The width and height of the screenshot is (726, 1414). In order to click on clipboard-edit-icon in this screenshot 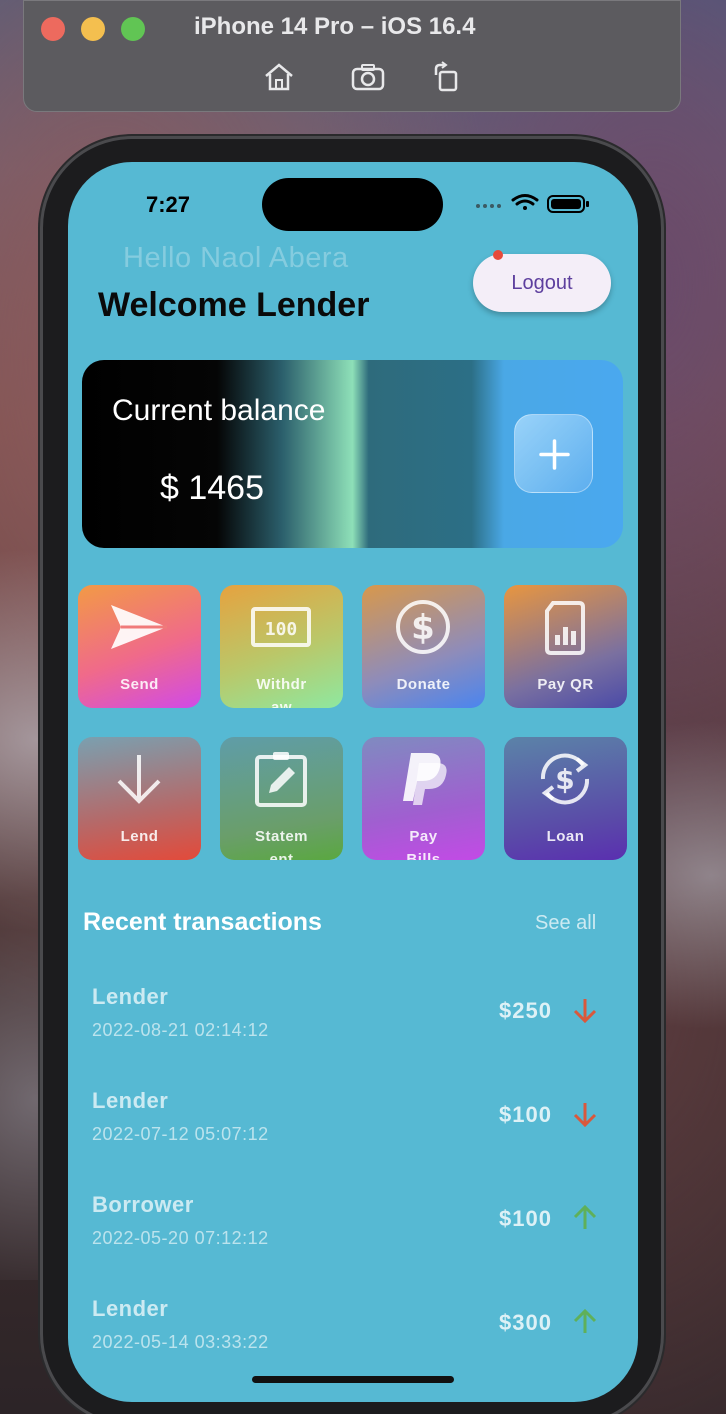, I will do `click(281, 779)`.